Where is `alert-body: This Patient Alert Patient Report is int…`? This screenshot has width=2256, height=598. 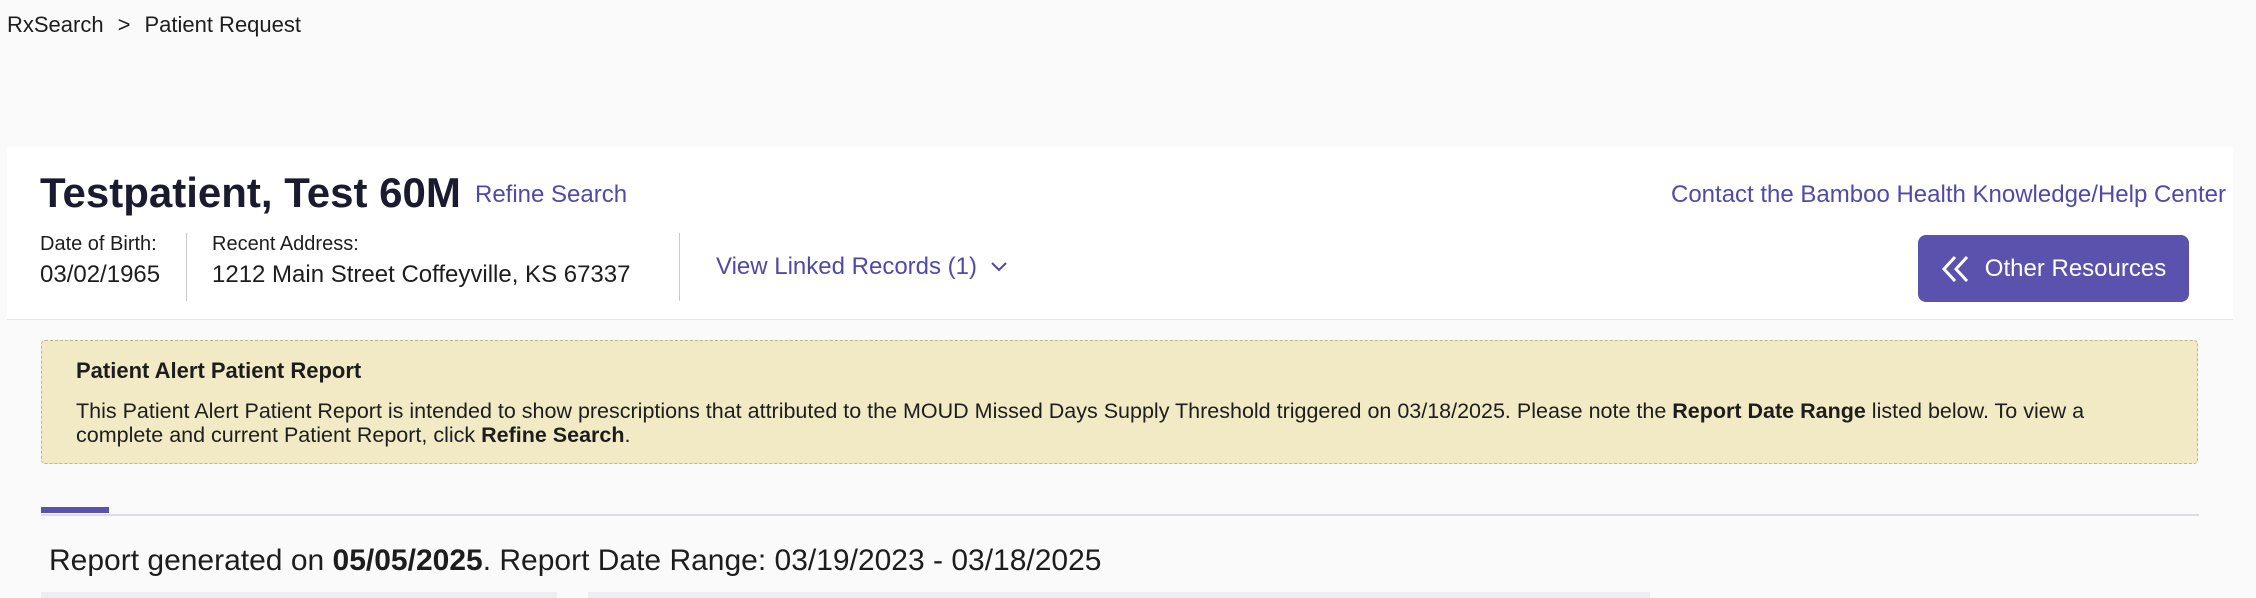 alert-body: This Patient Alert Patient Report is int… is located at coordinates (1119, 423).